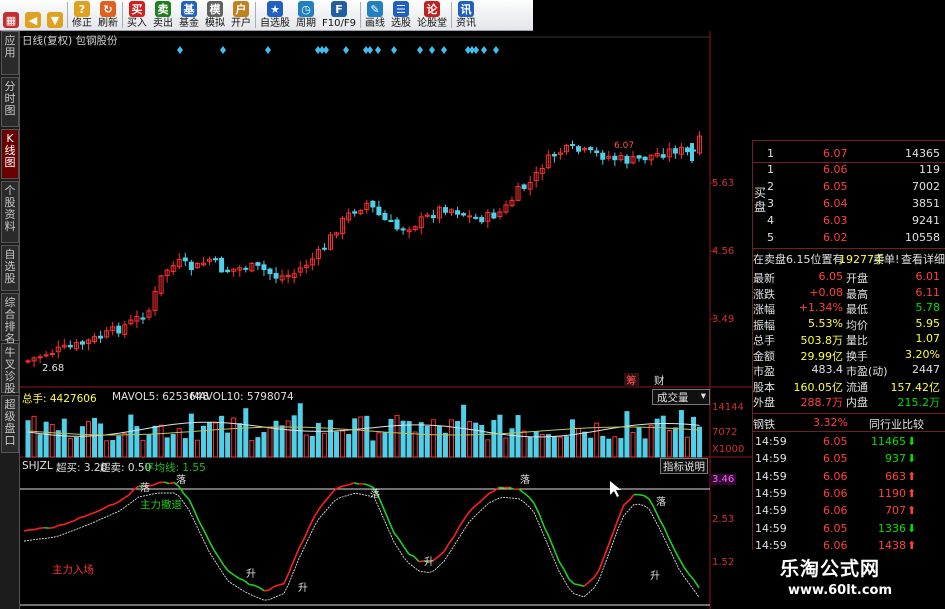 The image size is (945, 609). Describe the element at coordinates (55, 15) in the screenshot. I see `toolbar-icon-button-2: ▼` at that location.